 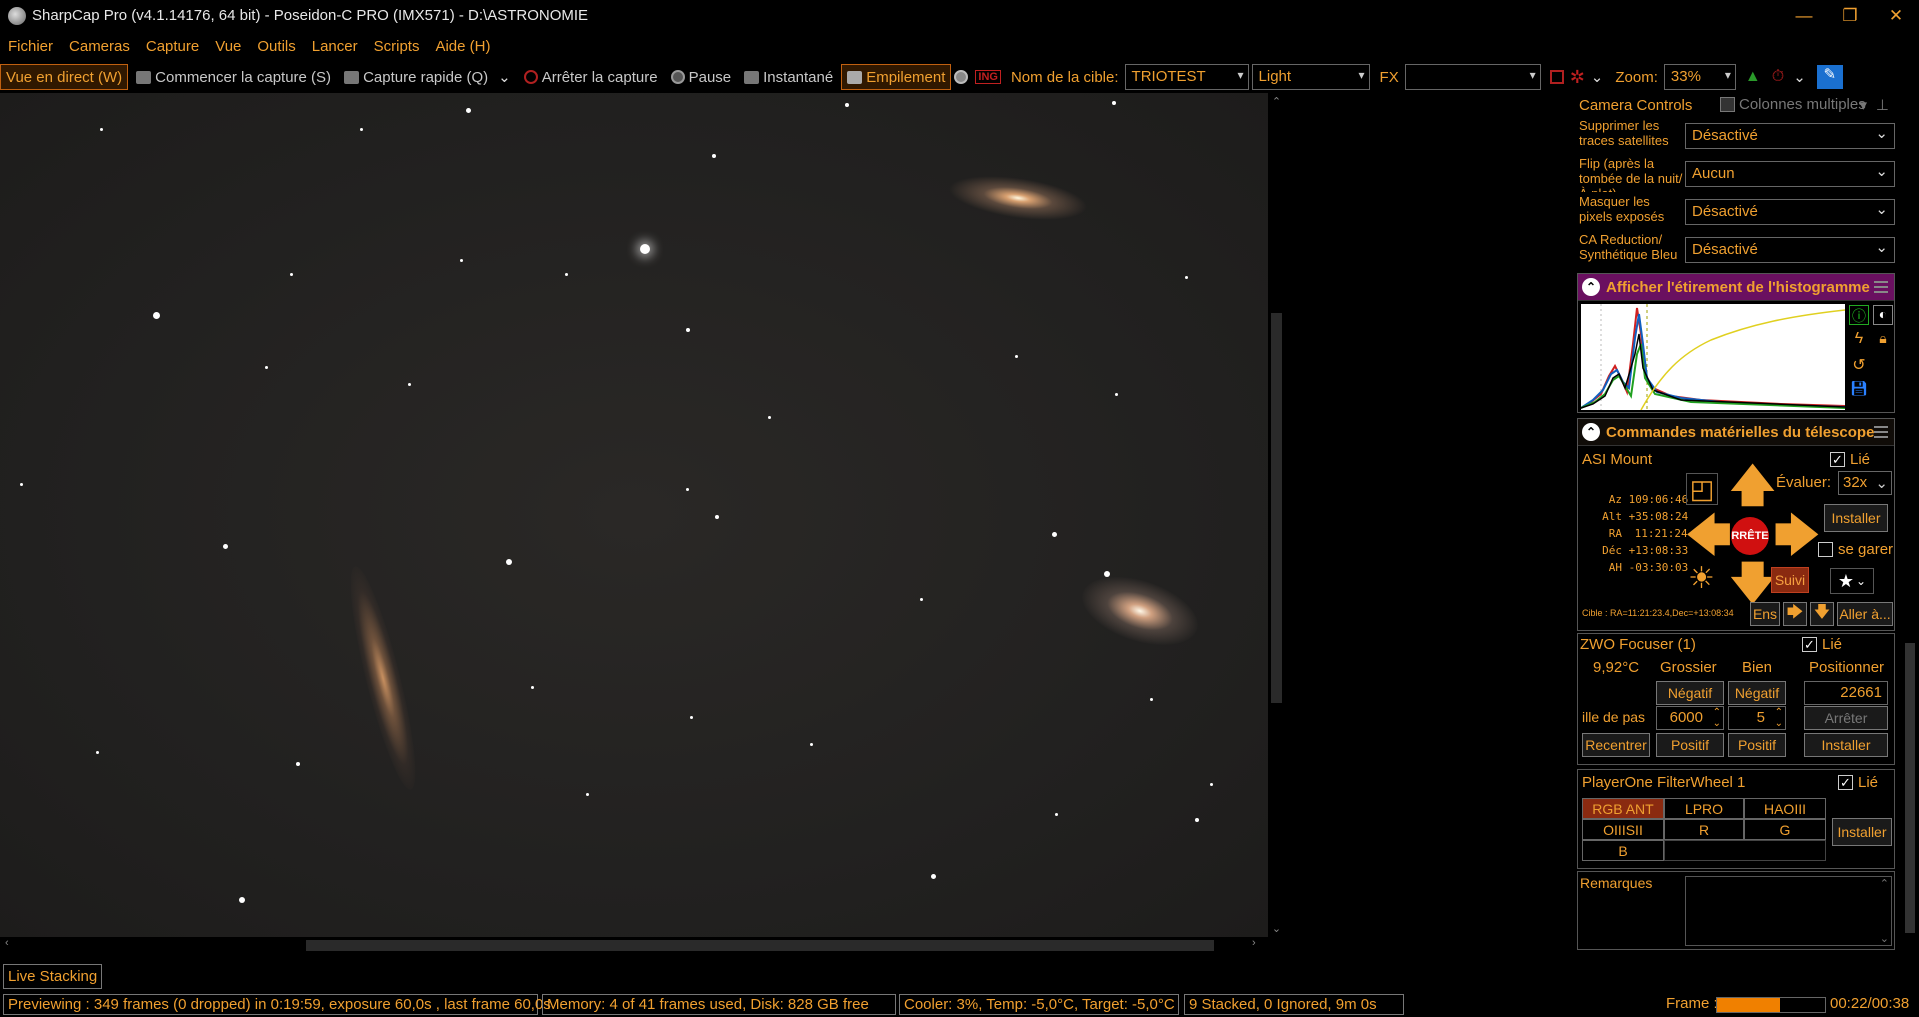 What do you see at coordinates (30, 46) in the screenshot?
I see `menu-fichier: Fichier` at bounding box center [30, 46].